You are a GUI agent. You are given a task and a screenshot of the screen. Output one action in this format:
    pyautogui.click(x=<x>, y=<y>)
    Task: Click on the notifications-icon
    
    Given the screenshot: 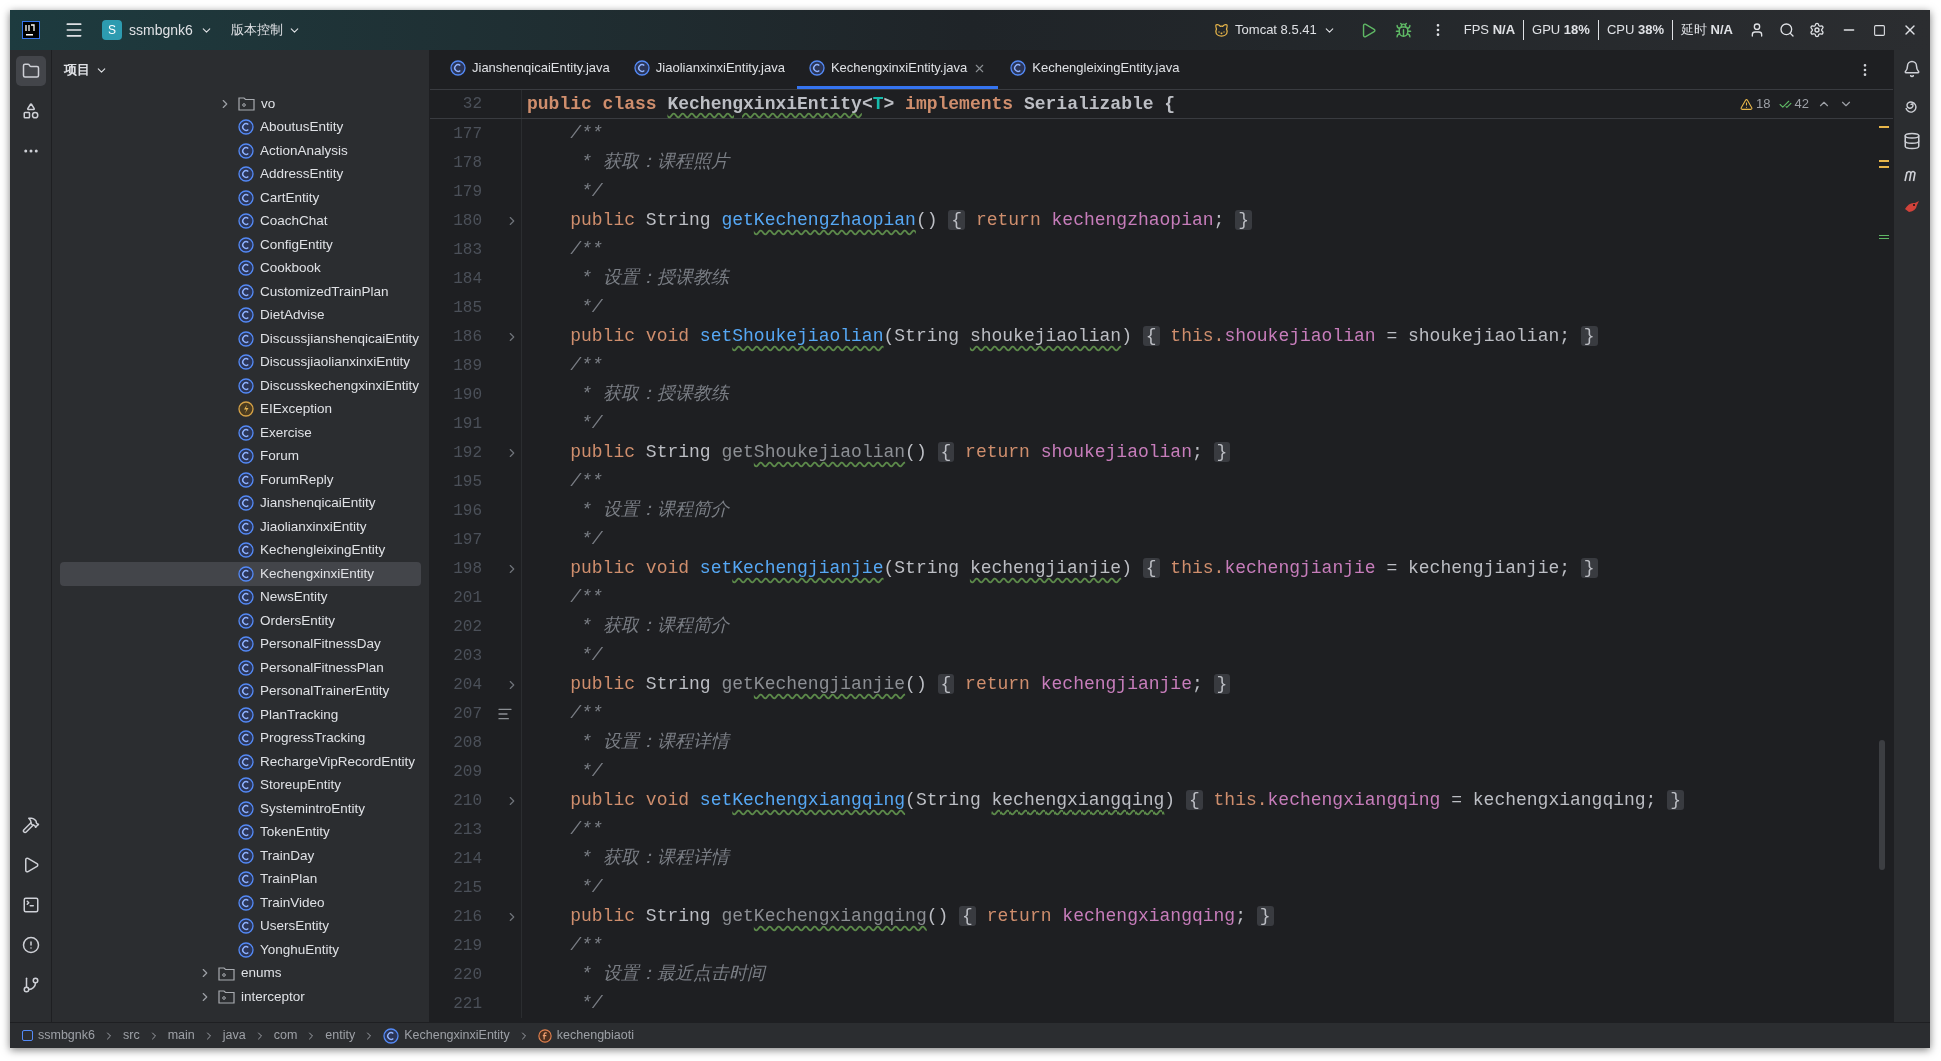 What is the action you would take?
    pyautogui.click(x=1912, y=69)
    